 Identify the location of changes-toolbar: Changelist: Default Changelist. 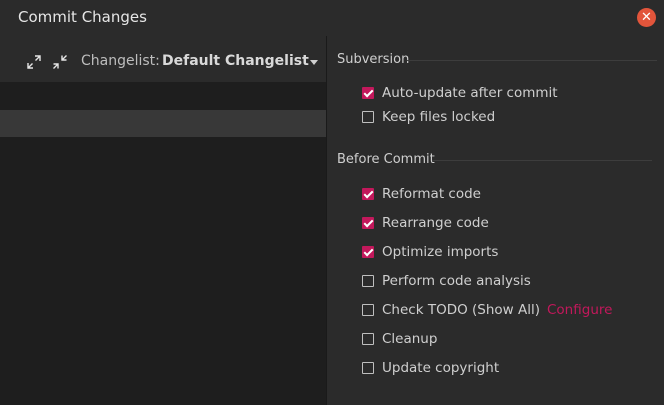
(163, 59).